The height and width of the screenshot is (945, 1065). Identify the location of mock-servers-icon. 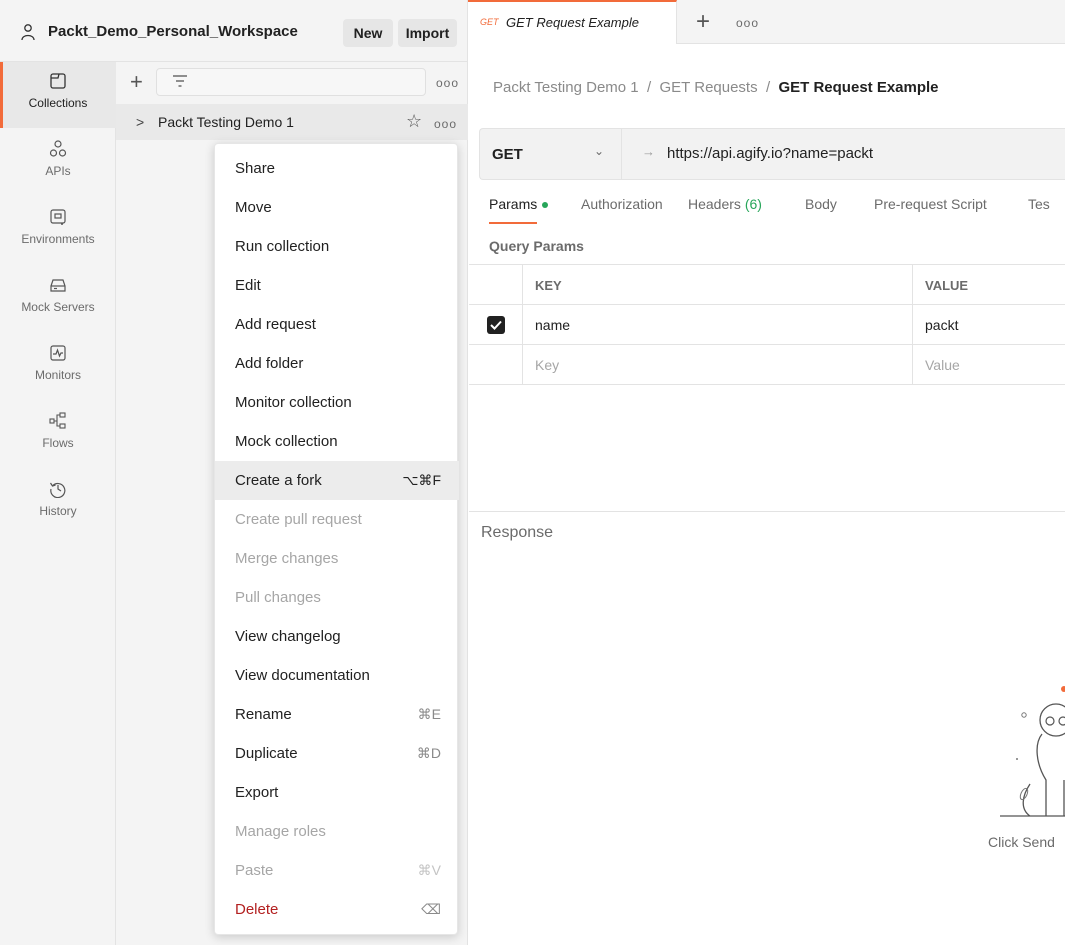
(58, 285).